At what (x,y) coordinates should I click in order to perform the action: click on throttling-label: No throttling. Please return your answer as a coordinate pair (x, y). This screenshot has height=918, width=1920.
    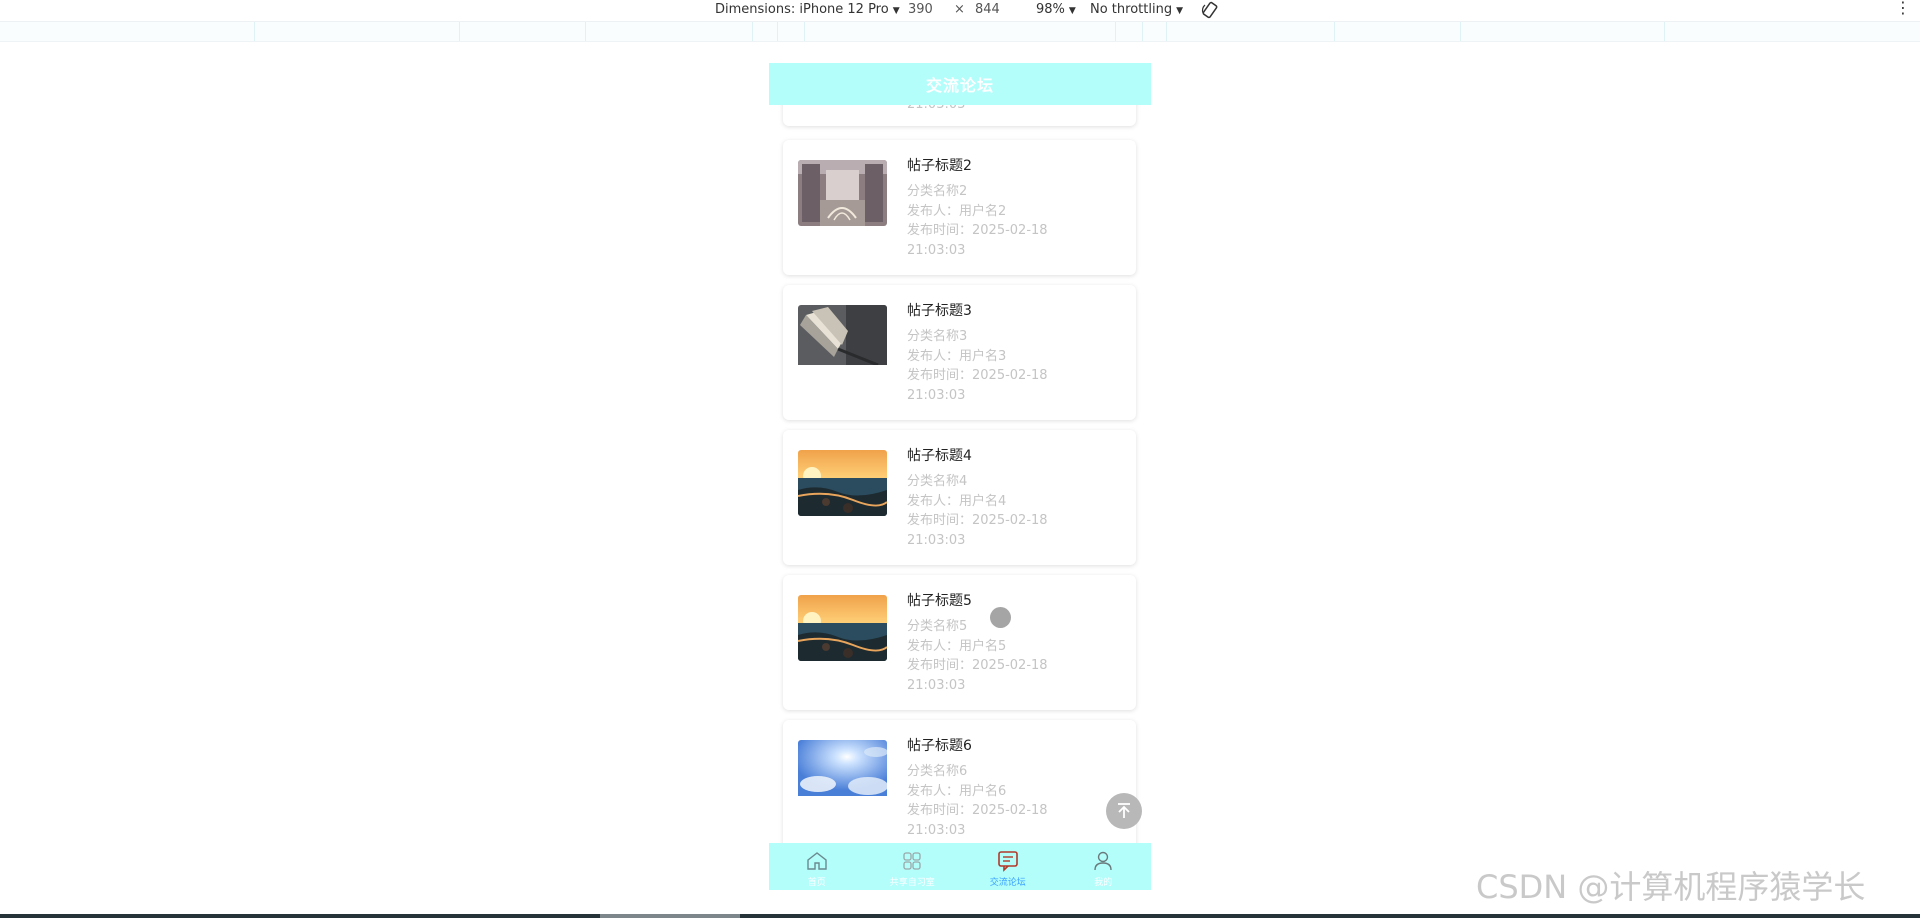
    Looking at the image, I should click on (1131, 9).